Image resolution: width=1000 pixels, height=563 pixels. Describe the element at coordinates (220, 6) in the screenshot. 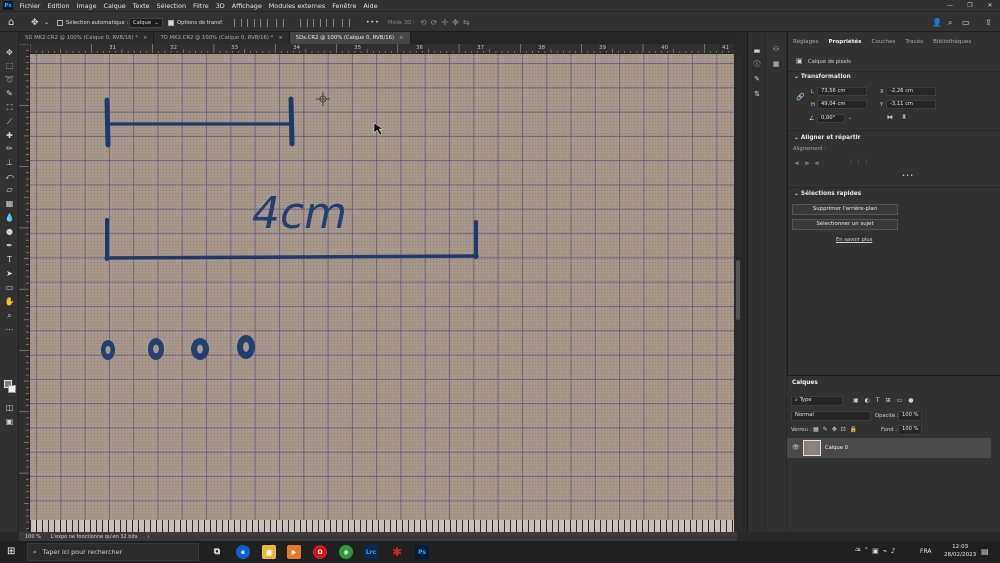

I see `menu-3d: 3D` at that location.